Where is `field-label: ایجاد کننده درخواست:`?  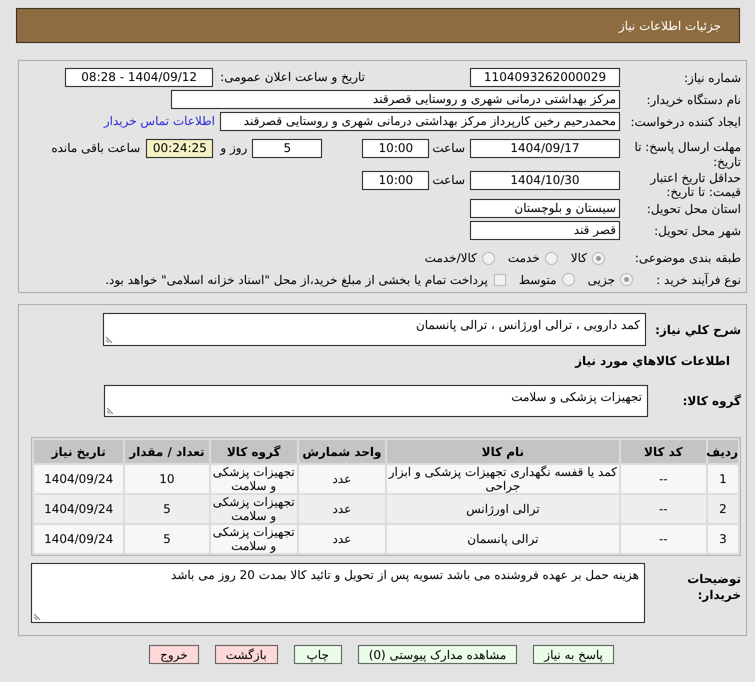 field-label: ایجاد کننده درخواست: is located at coordinates (685, 122).